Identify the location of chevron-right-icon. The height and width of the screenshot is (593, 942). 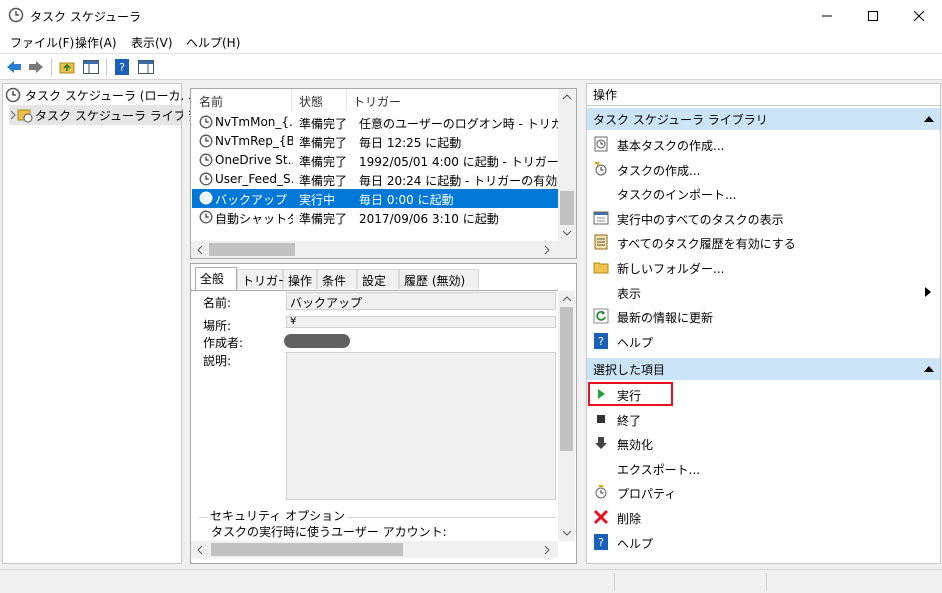
(13, 115).